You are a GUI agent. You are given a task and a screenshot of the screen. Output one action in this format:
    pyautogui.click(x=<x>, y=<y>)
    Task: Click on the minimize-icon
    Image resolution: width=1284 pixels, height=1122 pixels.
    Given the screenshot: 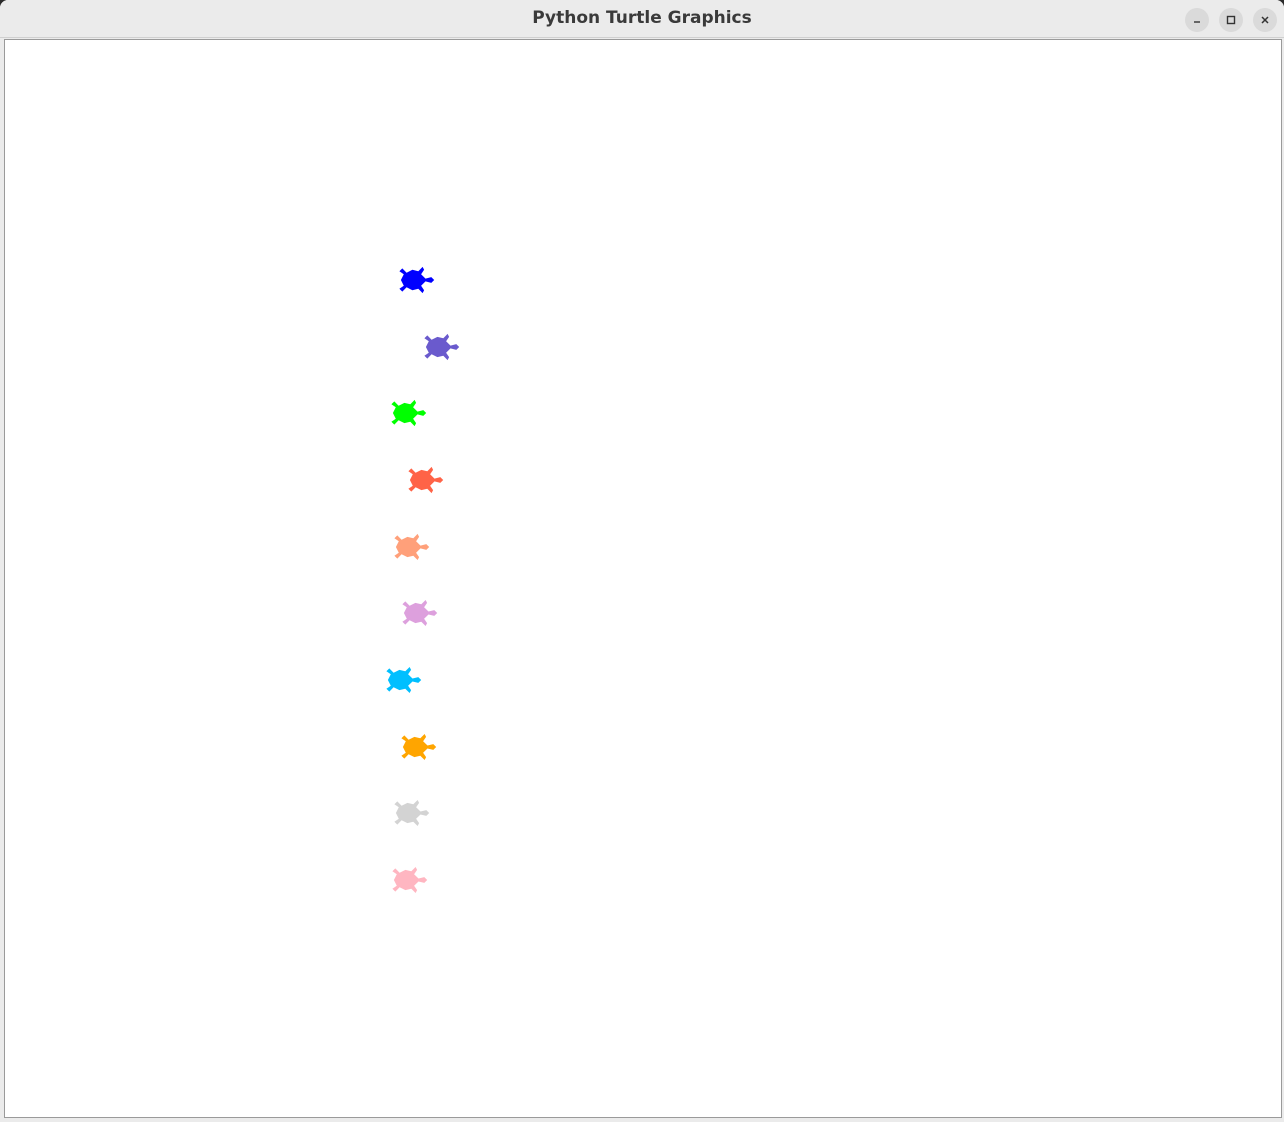 What is the action you would take?
    pyautogui.click(x=1197, y=22)
    